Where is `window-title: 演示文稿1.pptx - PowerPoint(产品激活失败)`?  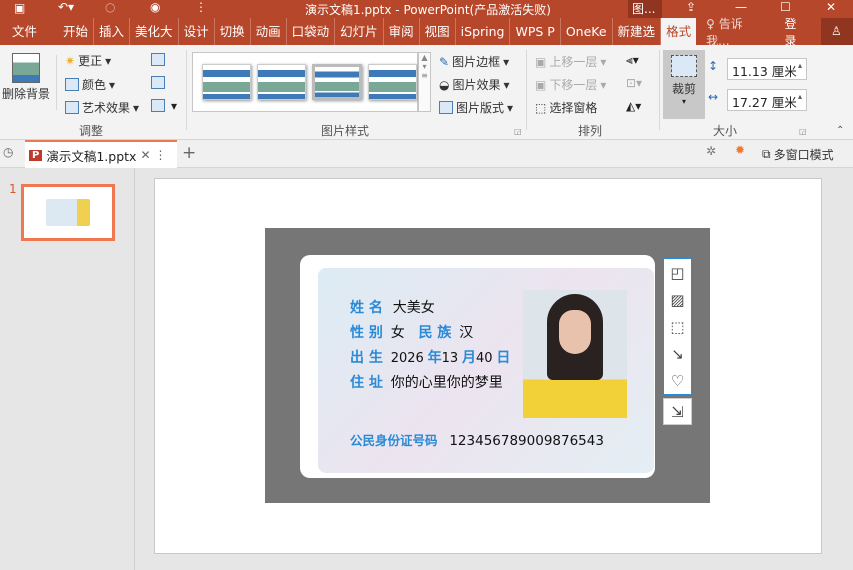 window-title: 演示文稿1.pptx - PowerPoint(产品激活失败) is located at coordinates (428, 10).